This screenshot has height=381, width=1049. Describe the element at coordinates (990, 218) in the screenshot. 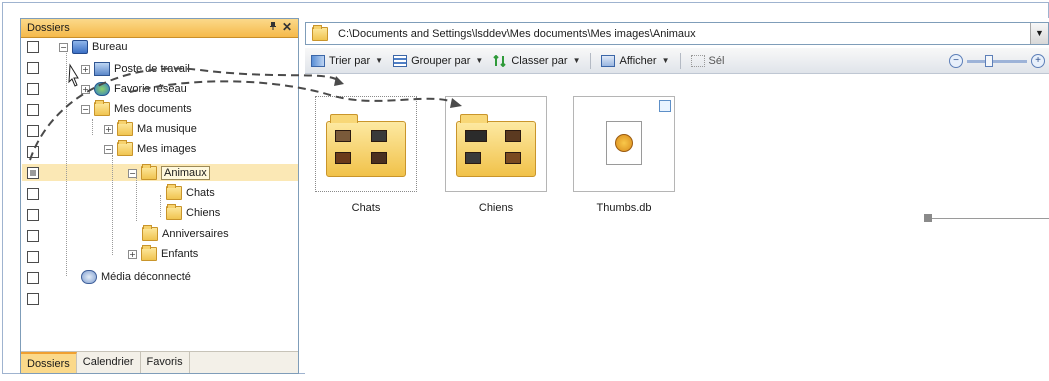

I see `callout-line` at that location.